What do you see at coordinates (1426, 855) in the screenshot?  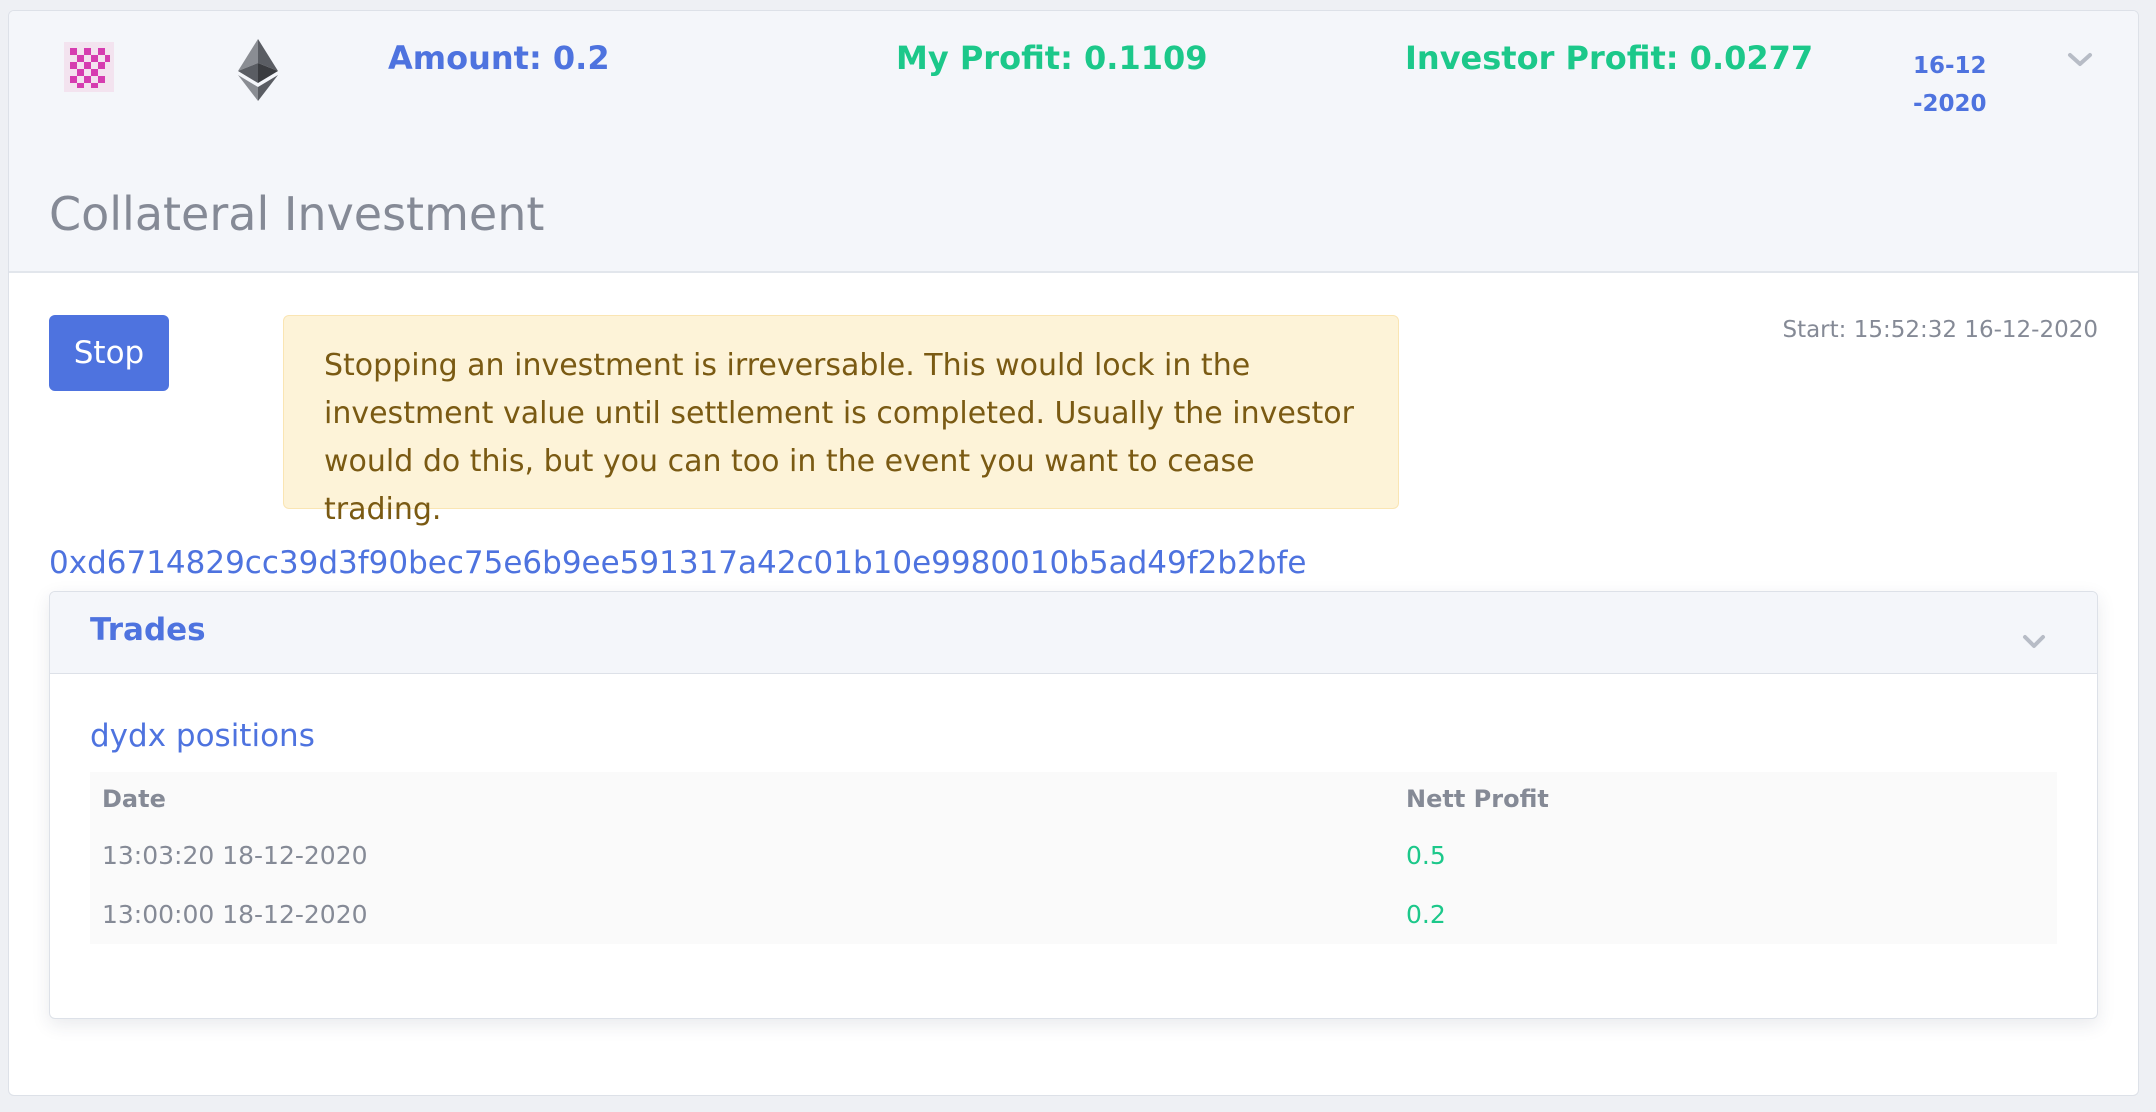 I see `trade-profit: 0.5` at bounding box center [1426, 855].